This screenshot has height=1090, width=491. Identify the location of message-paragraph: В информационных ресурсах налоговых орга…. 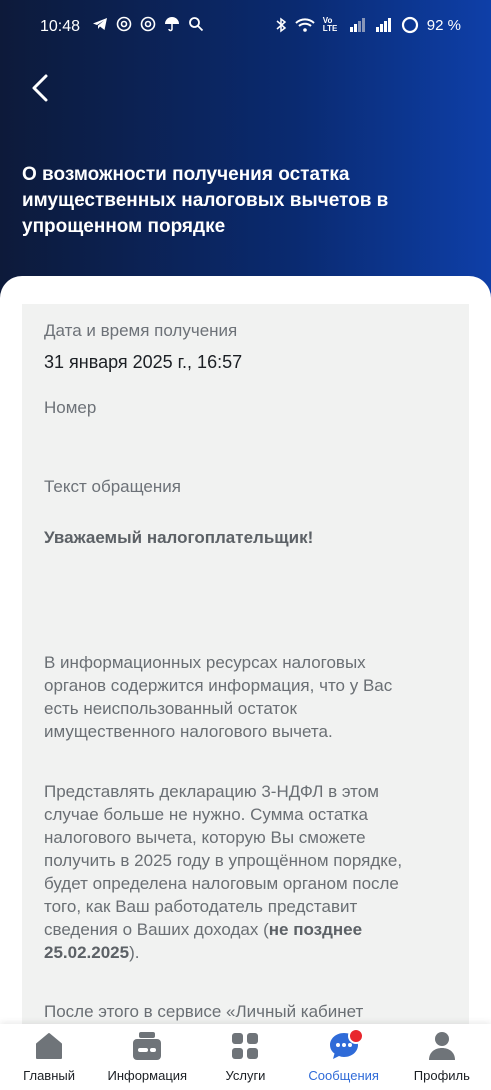
(218, 697).